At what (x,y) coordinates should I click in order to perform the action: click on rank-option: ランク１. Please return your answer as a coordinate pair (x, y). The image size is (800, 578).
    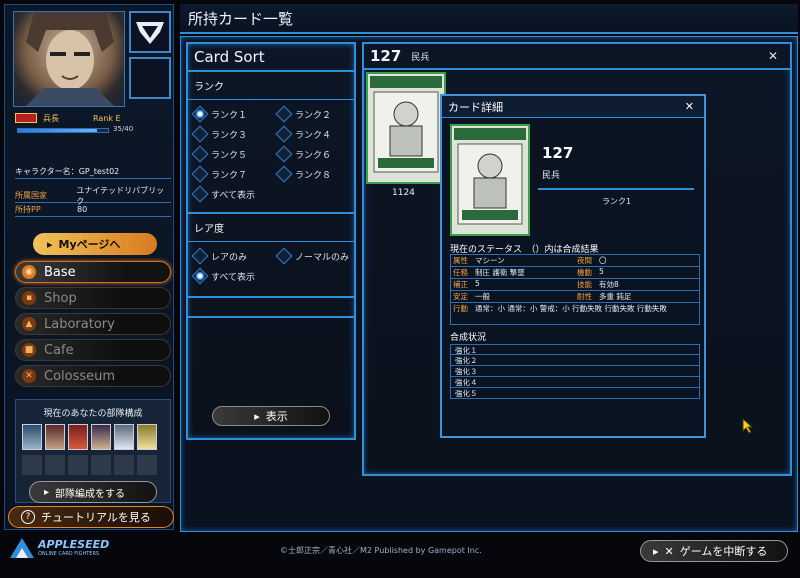
    Looking at the image, I should click on (234, 114).